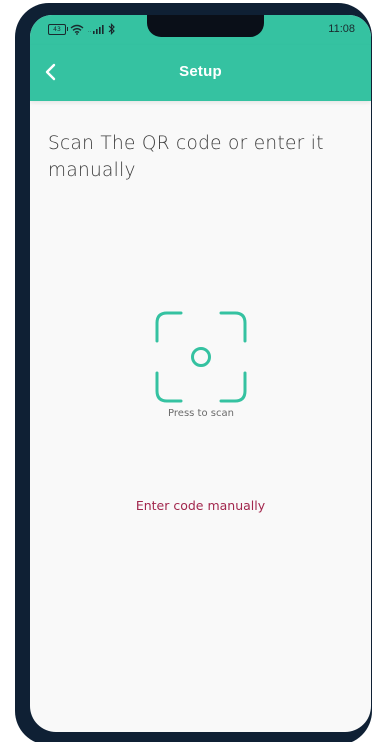  I want to click on wifi-icon, so click(77, 29).